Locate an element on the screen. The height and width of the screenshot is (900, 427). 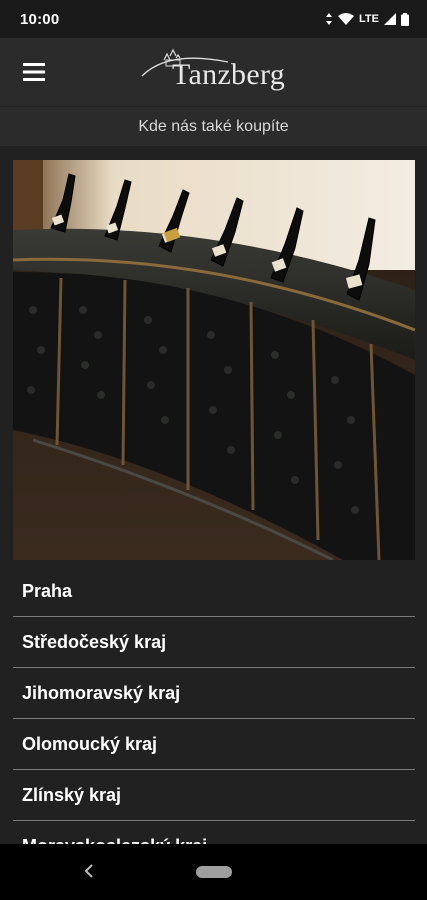
app-bar: Tanzberg is located at coordinates (213, 72).